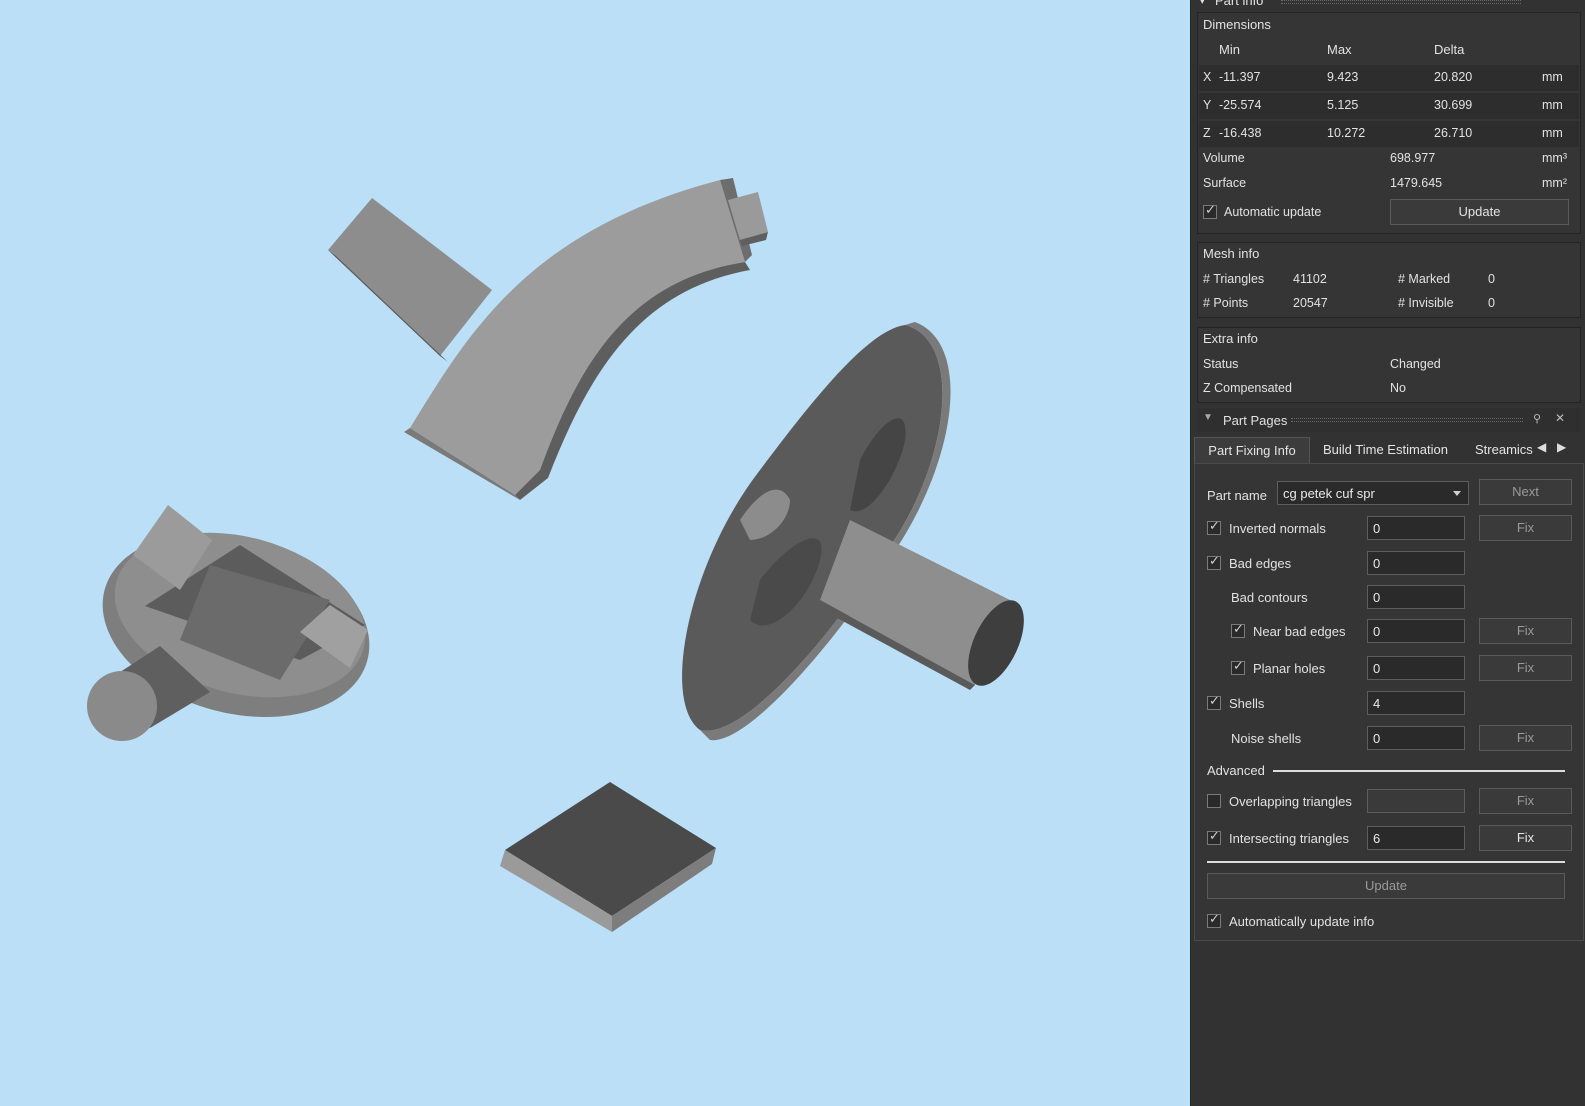 Image resolution: width=1585 pixels, height=1106 pixels. I want to click on extra-info-label: Extra info, so click(1230, 338).